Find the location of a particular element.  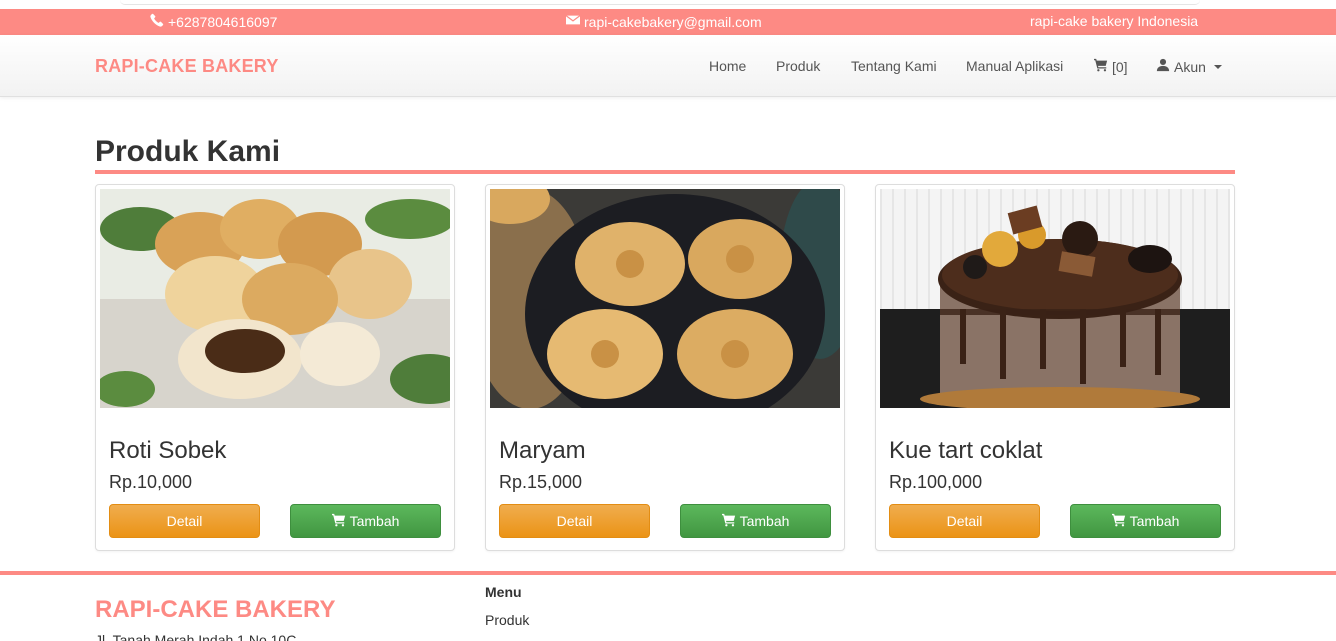

page-title: Produk Kami is located at coordinates (188, 151).